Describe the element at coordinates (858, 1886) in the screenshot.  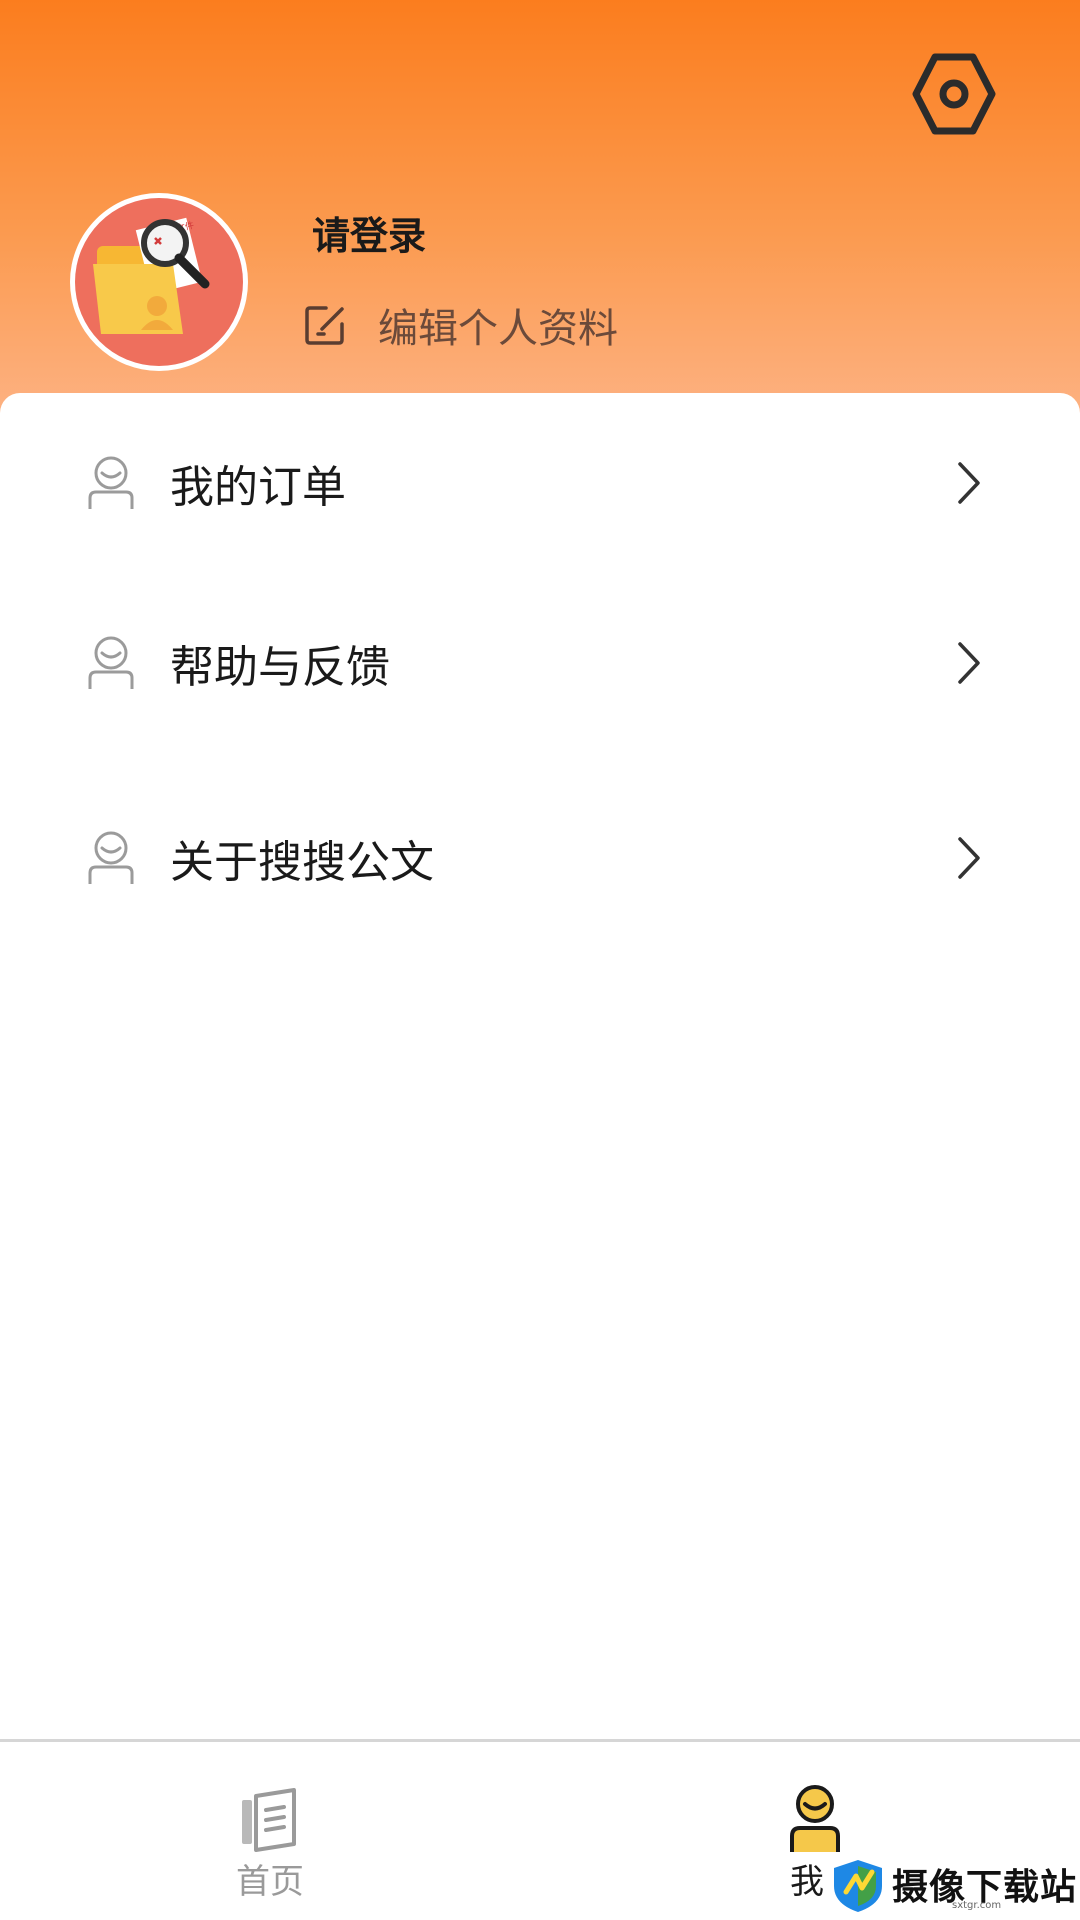
I see `shield-logo-icon` at that location.